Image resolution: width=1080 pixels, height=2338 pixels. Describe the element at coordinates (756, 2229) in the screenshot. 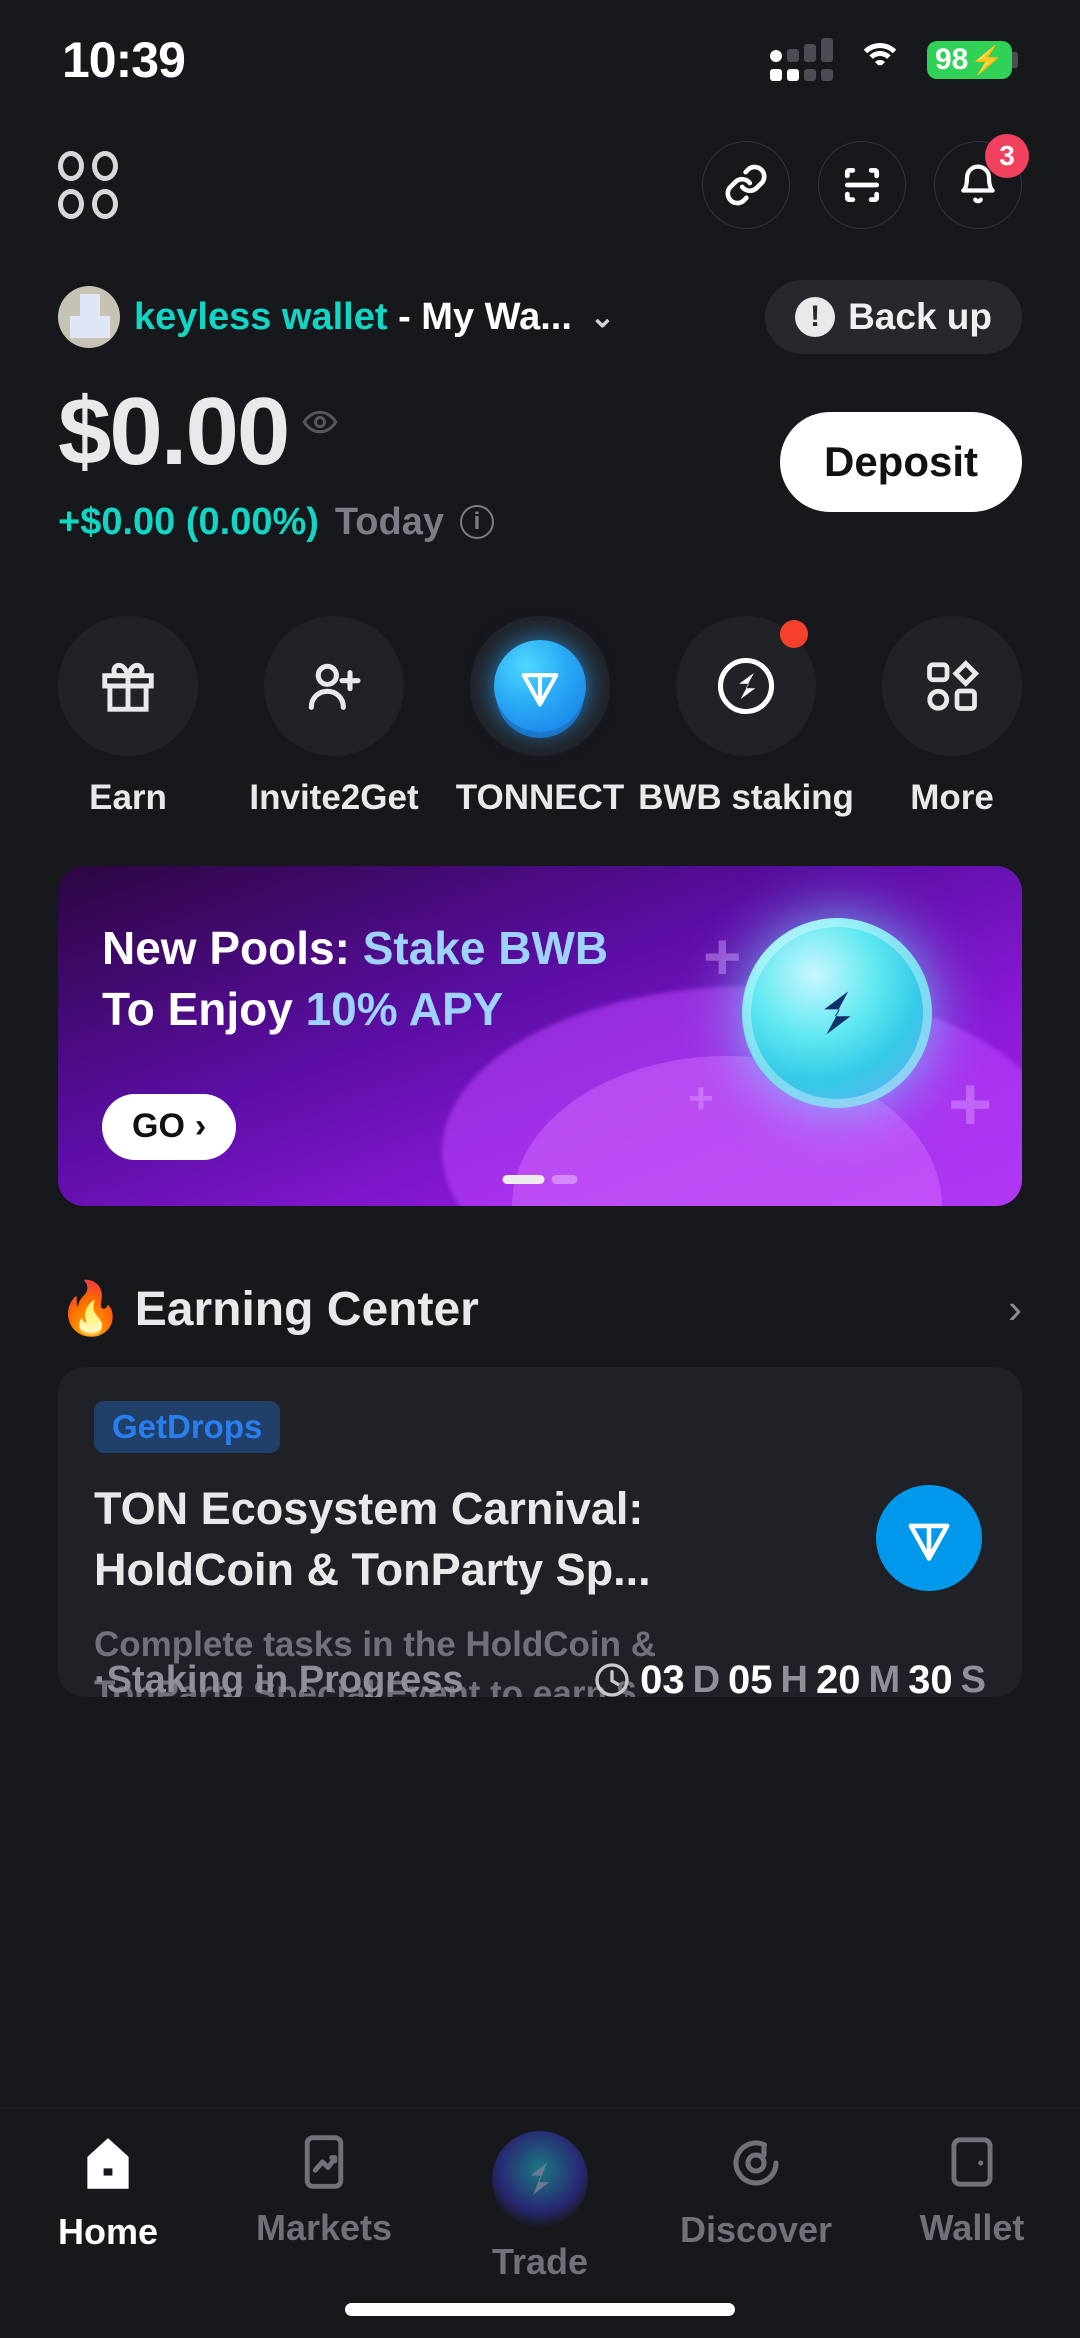

I see `tab-label: Discover` at that location.